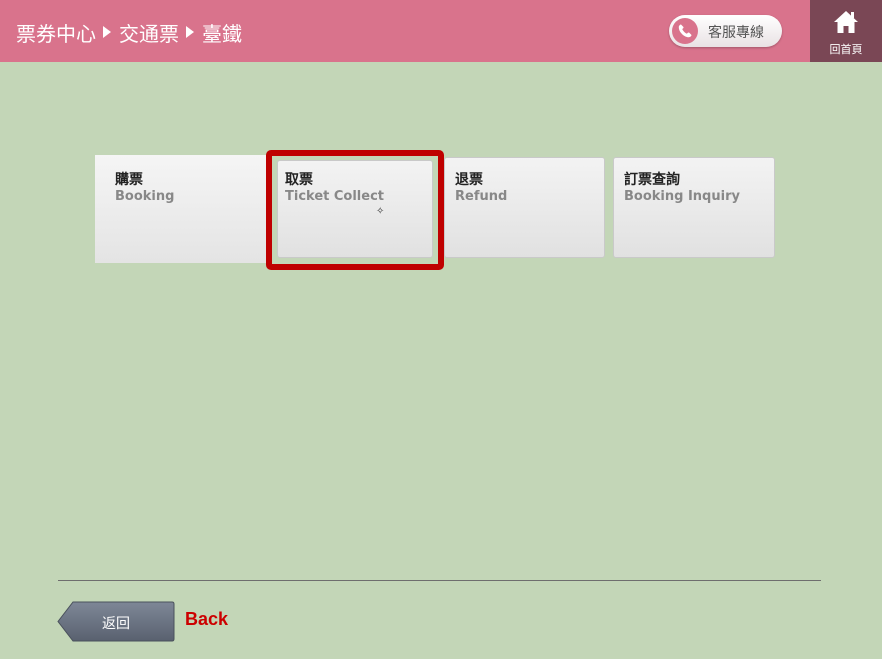 This screenshot has height=659, width=882. What do you see at coordinates (380, 211) in the screenshot?
I see `cursor-icon: ✧` at bounding box center [380, 211].